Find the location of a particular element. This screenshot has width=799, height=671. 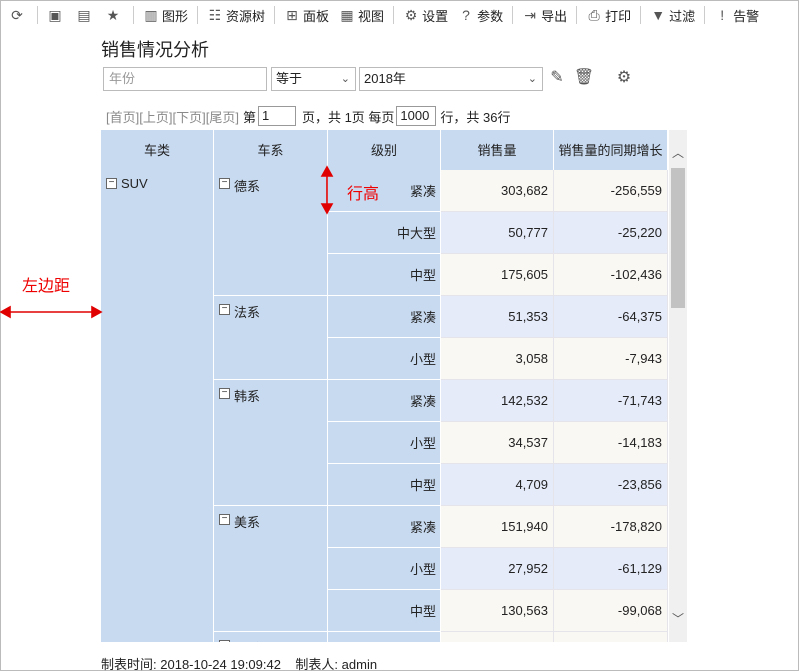

row-height-annotation: 行高 is located at coordinates (363, 194).